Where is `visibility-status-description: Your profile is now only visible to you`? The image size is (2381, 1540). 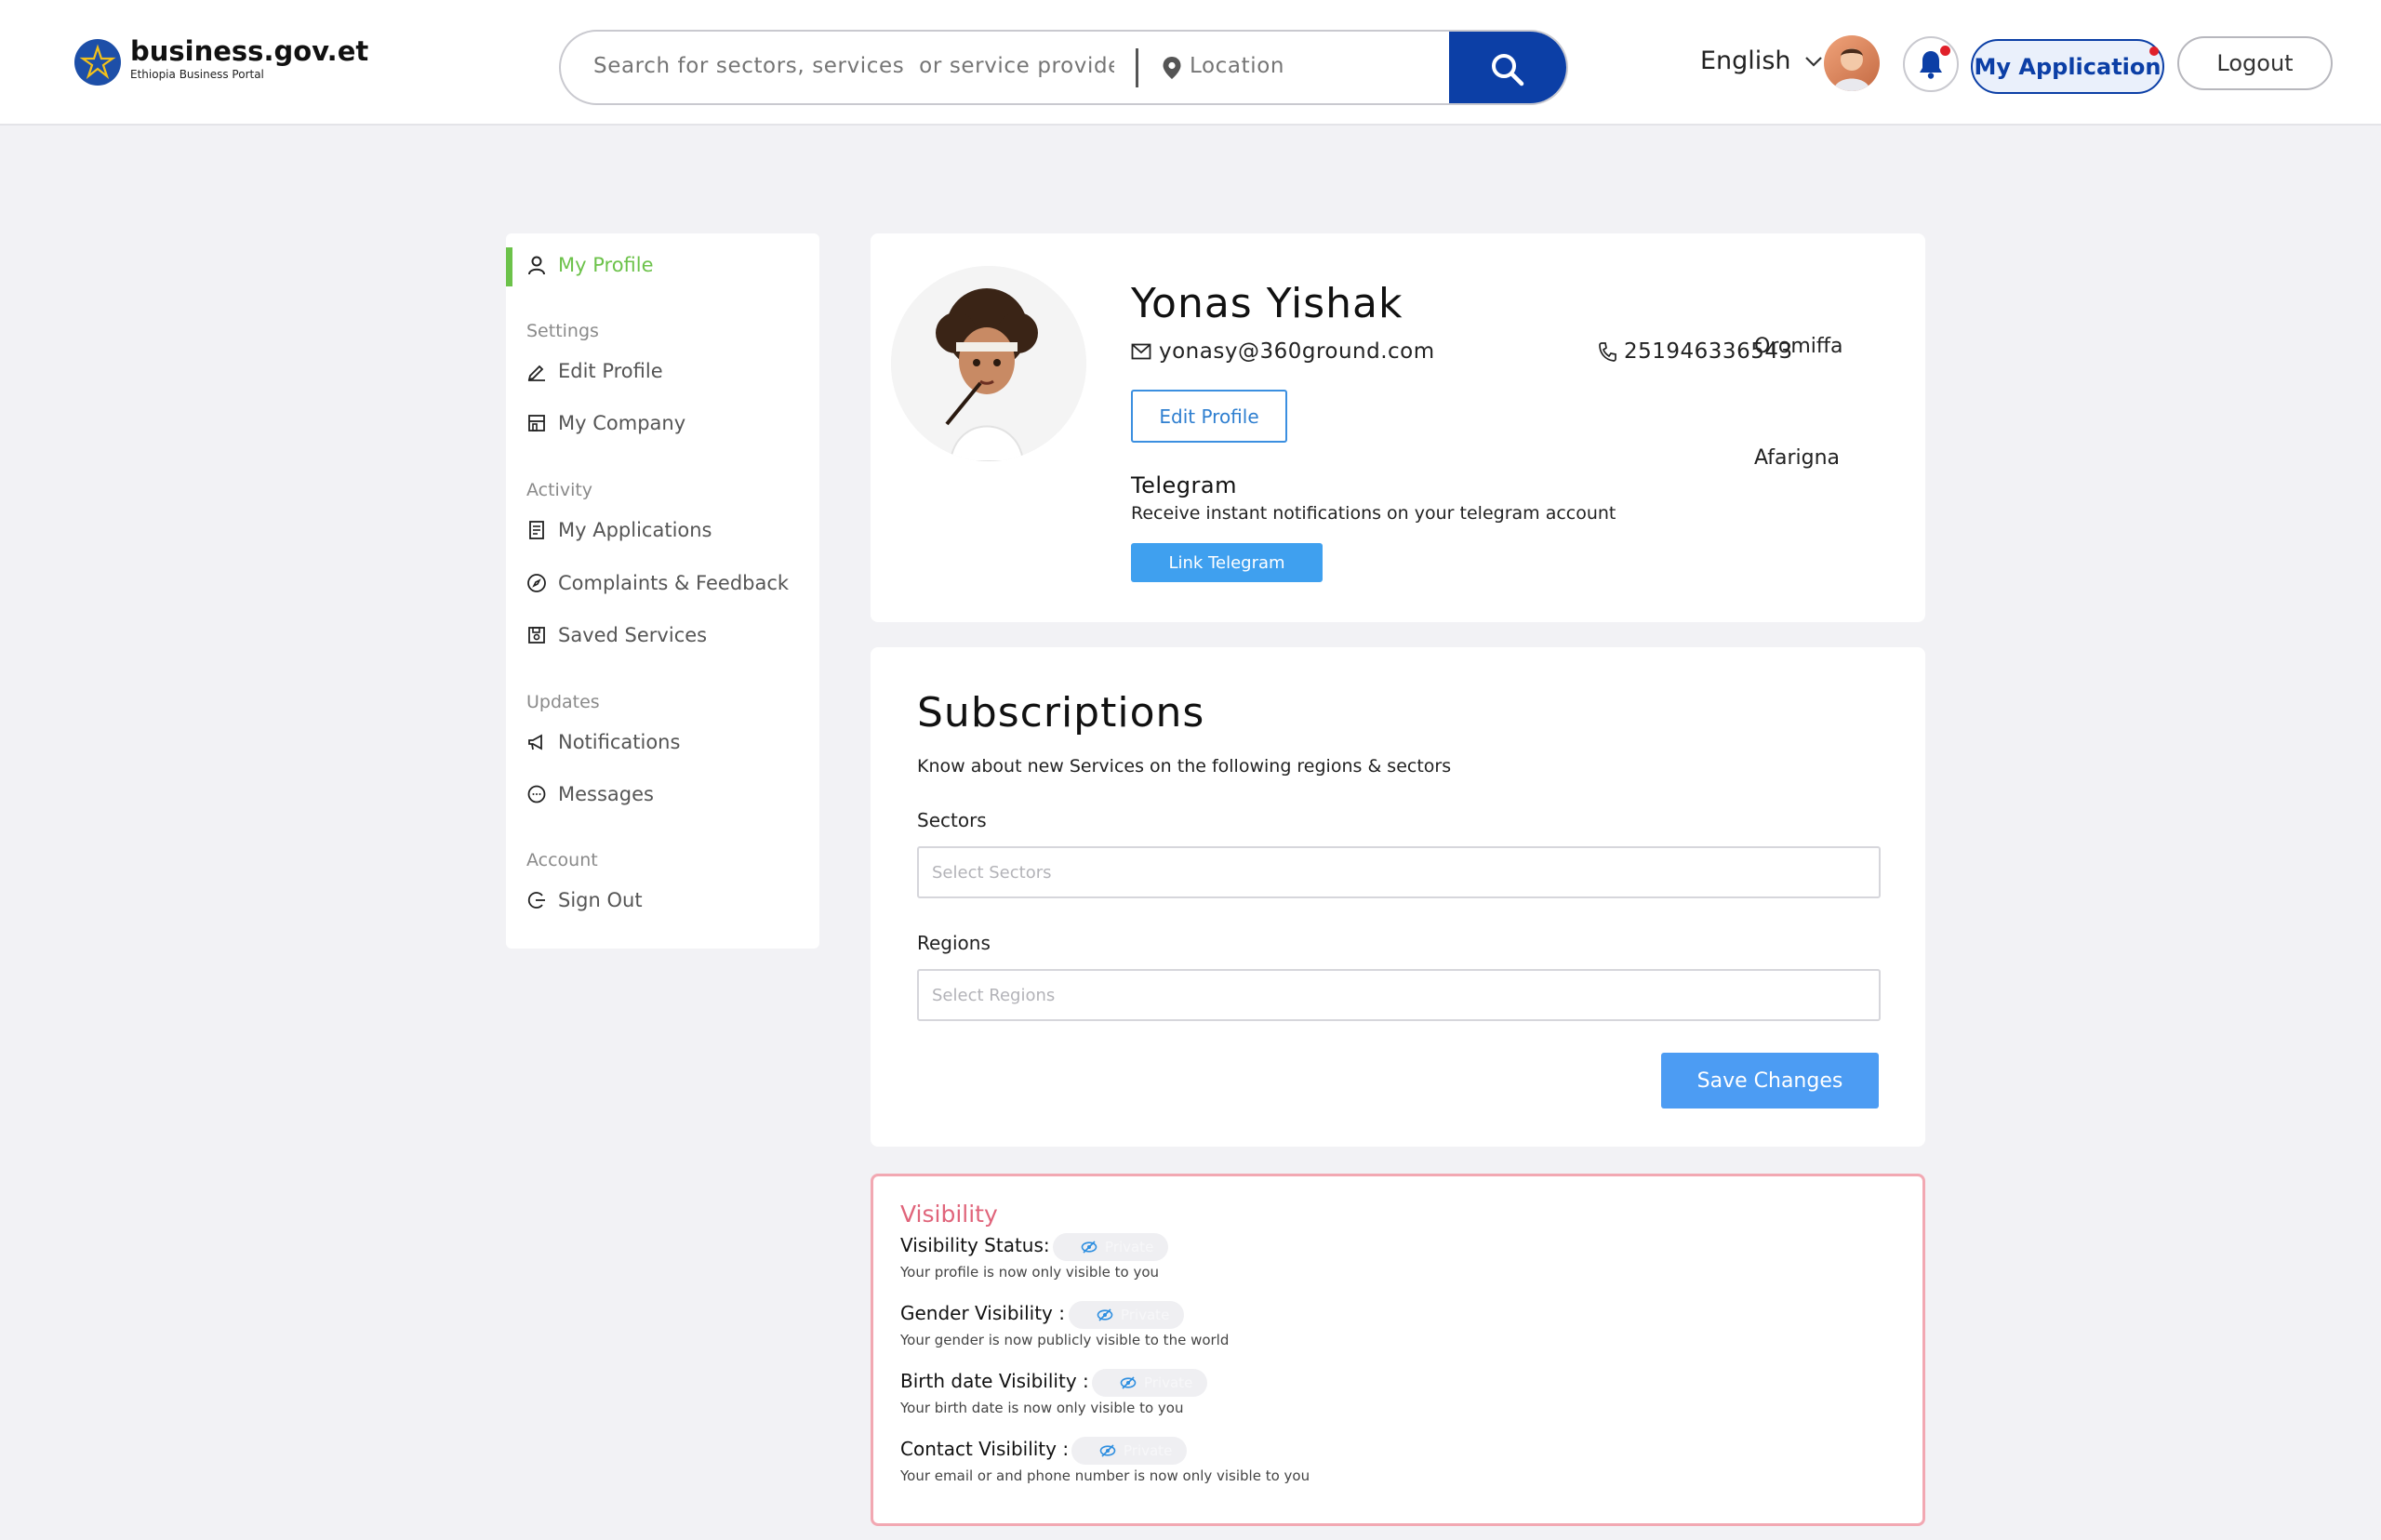
visibility-status-description: Your profile is now only visible to you is located at coordinates (1030, 1272).